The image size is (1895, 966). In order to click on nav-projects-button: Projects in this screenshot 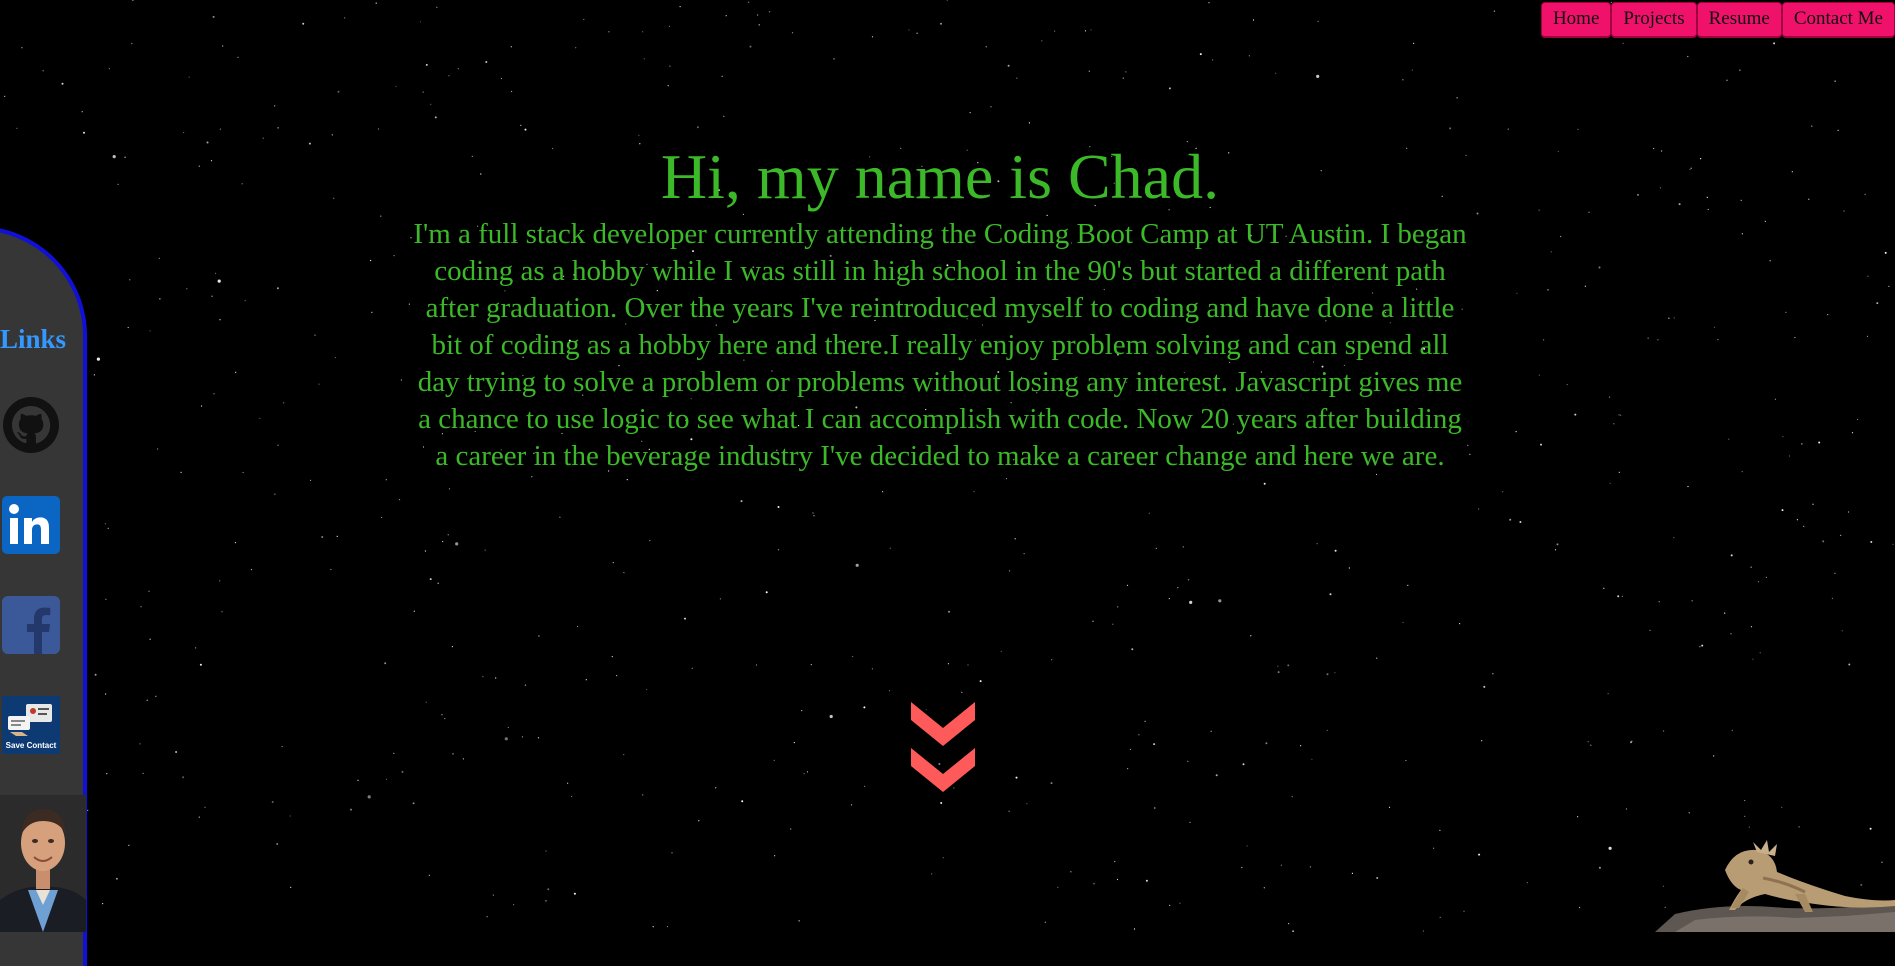, I will do `click(1653, 20)`.